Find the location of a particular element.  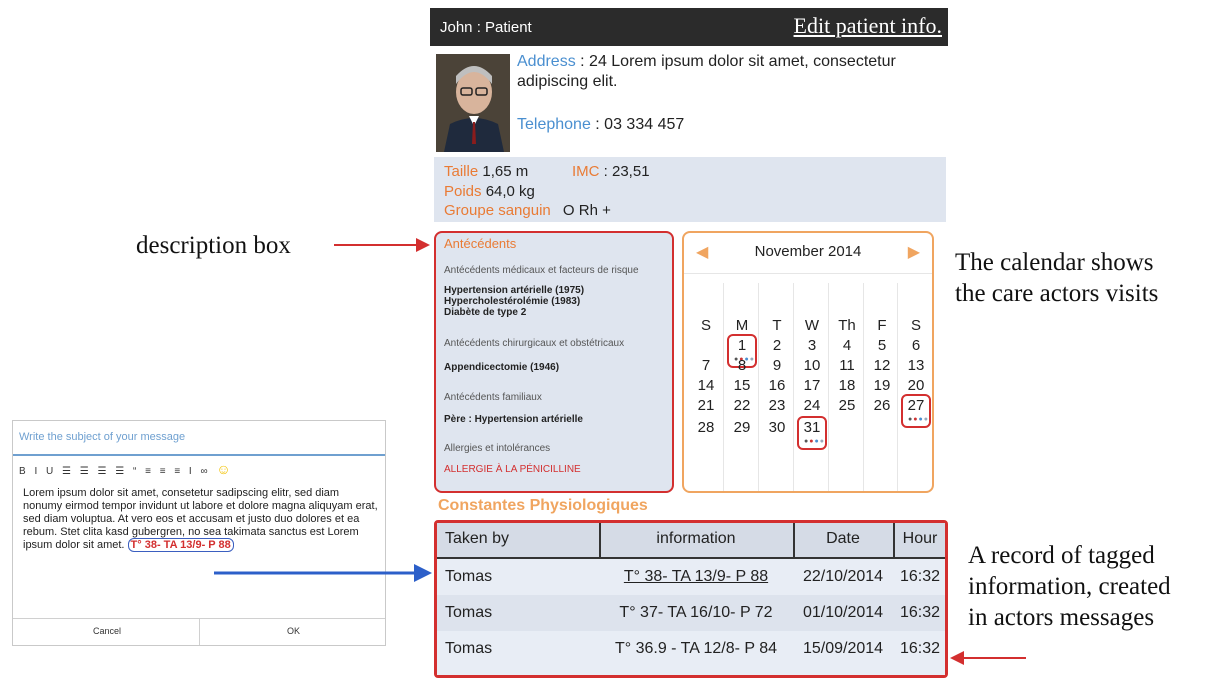

arrow-to-description-box is located at coordinates (382, 245).